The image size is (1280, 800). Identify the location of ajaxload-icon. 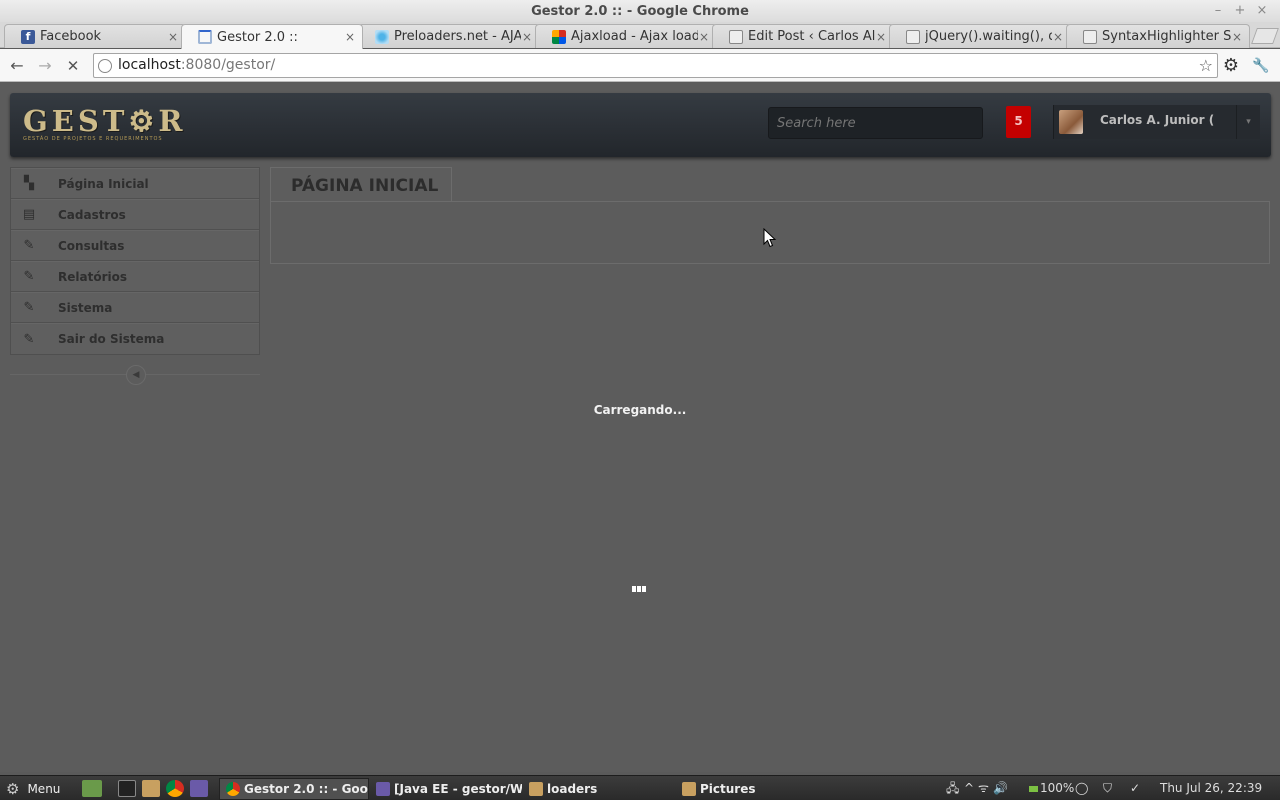
(559, 36).